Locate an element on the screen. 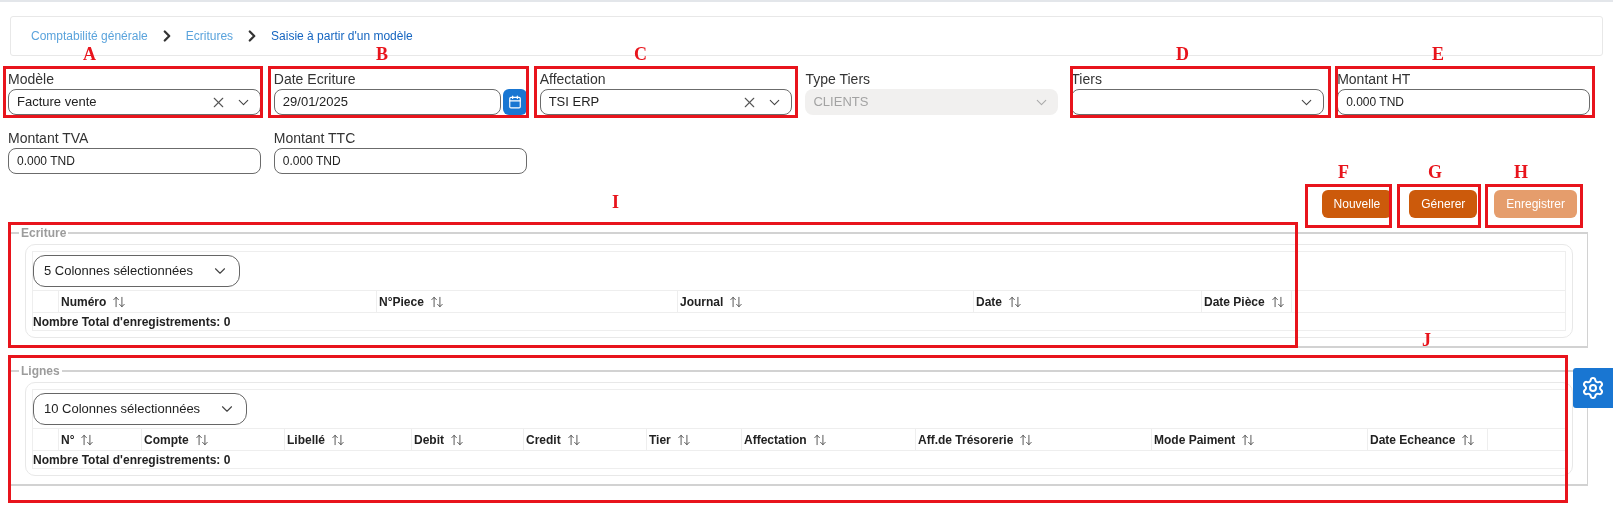  annotation-letter: H is located at coordinates (1521, 172).